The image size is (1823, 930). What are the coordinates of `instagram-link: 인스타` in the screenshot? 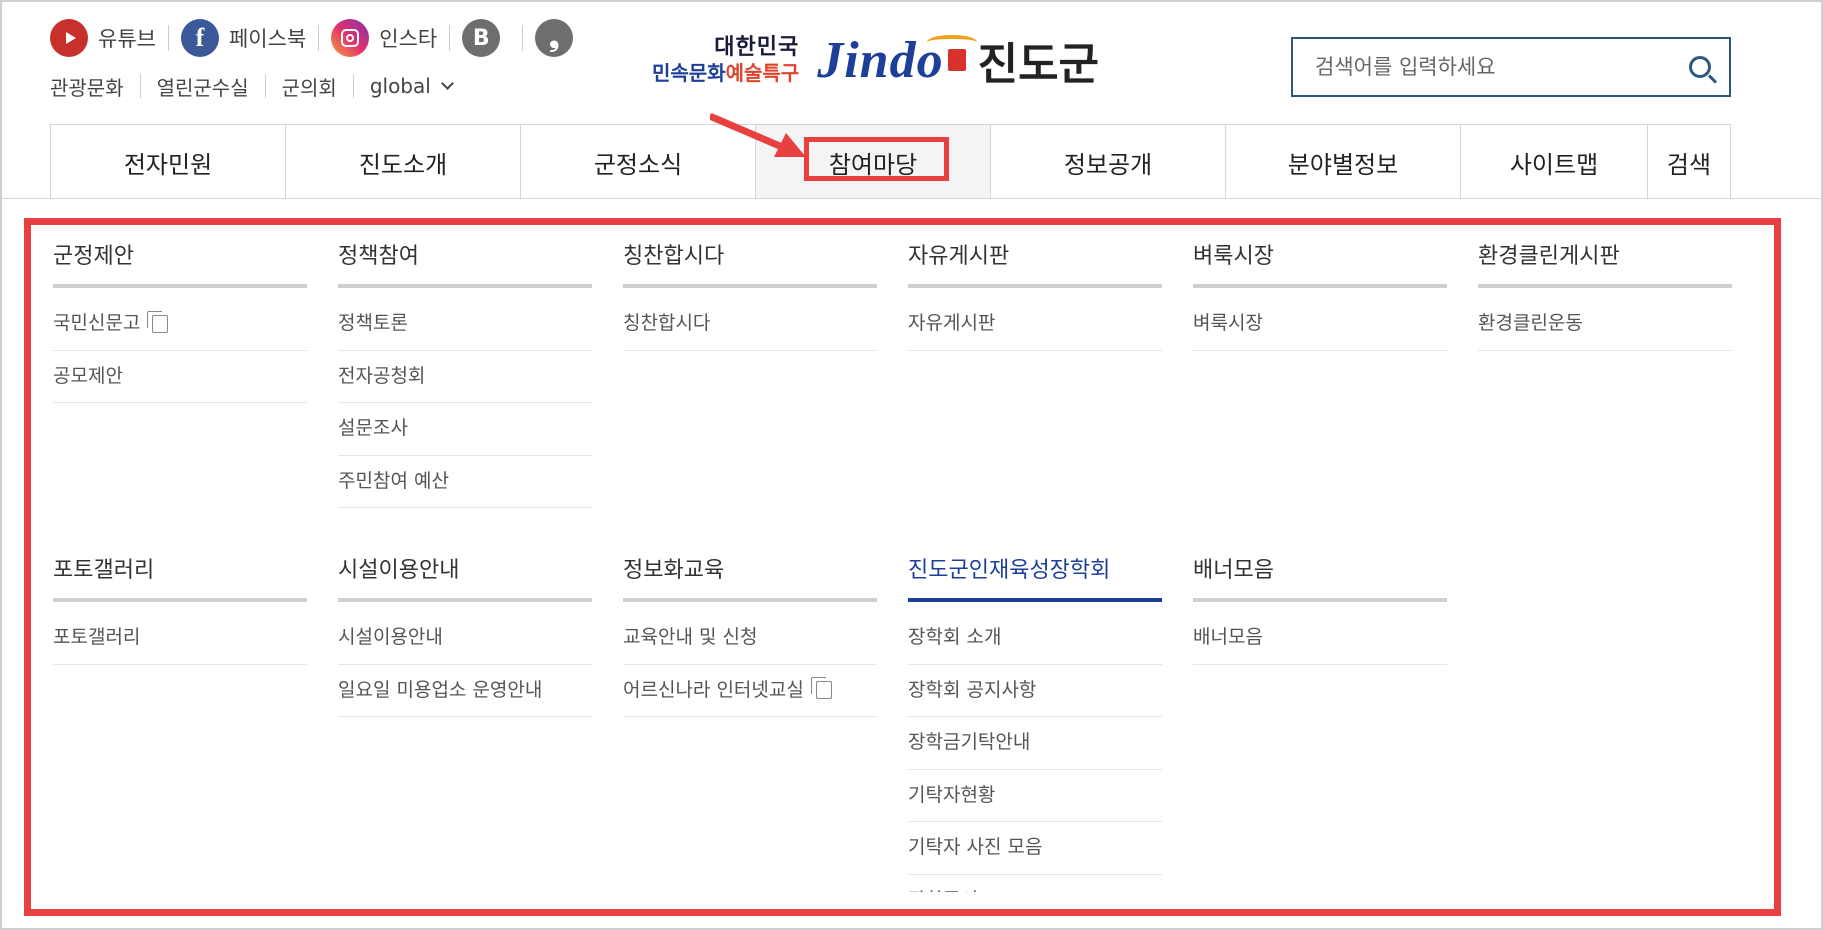 It's located at (391, 38).